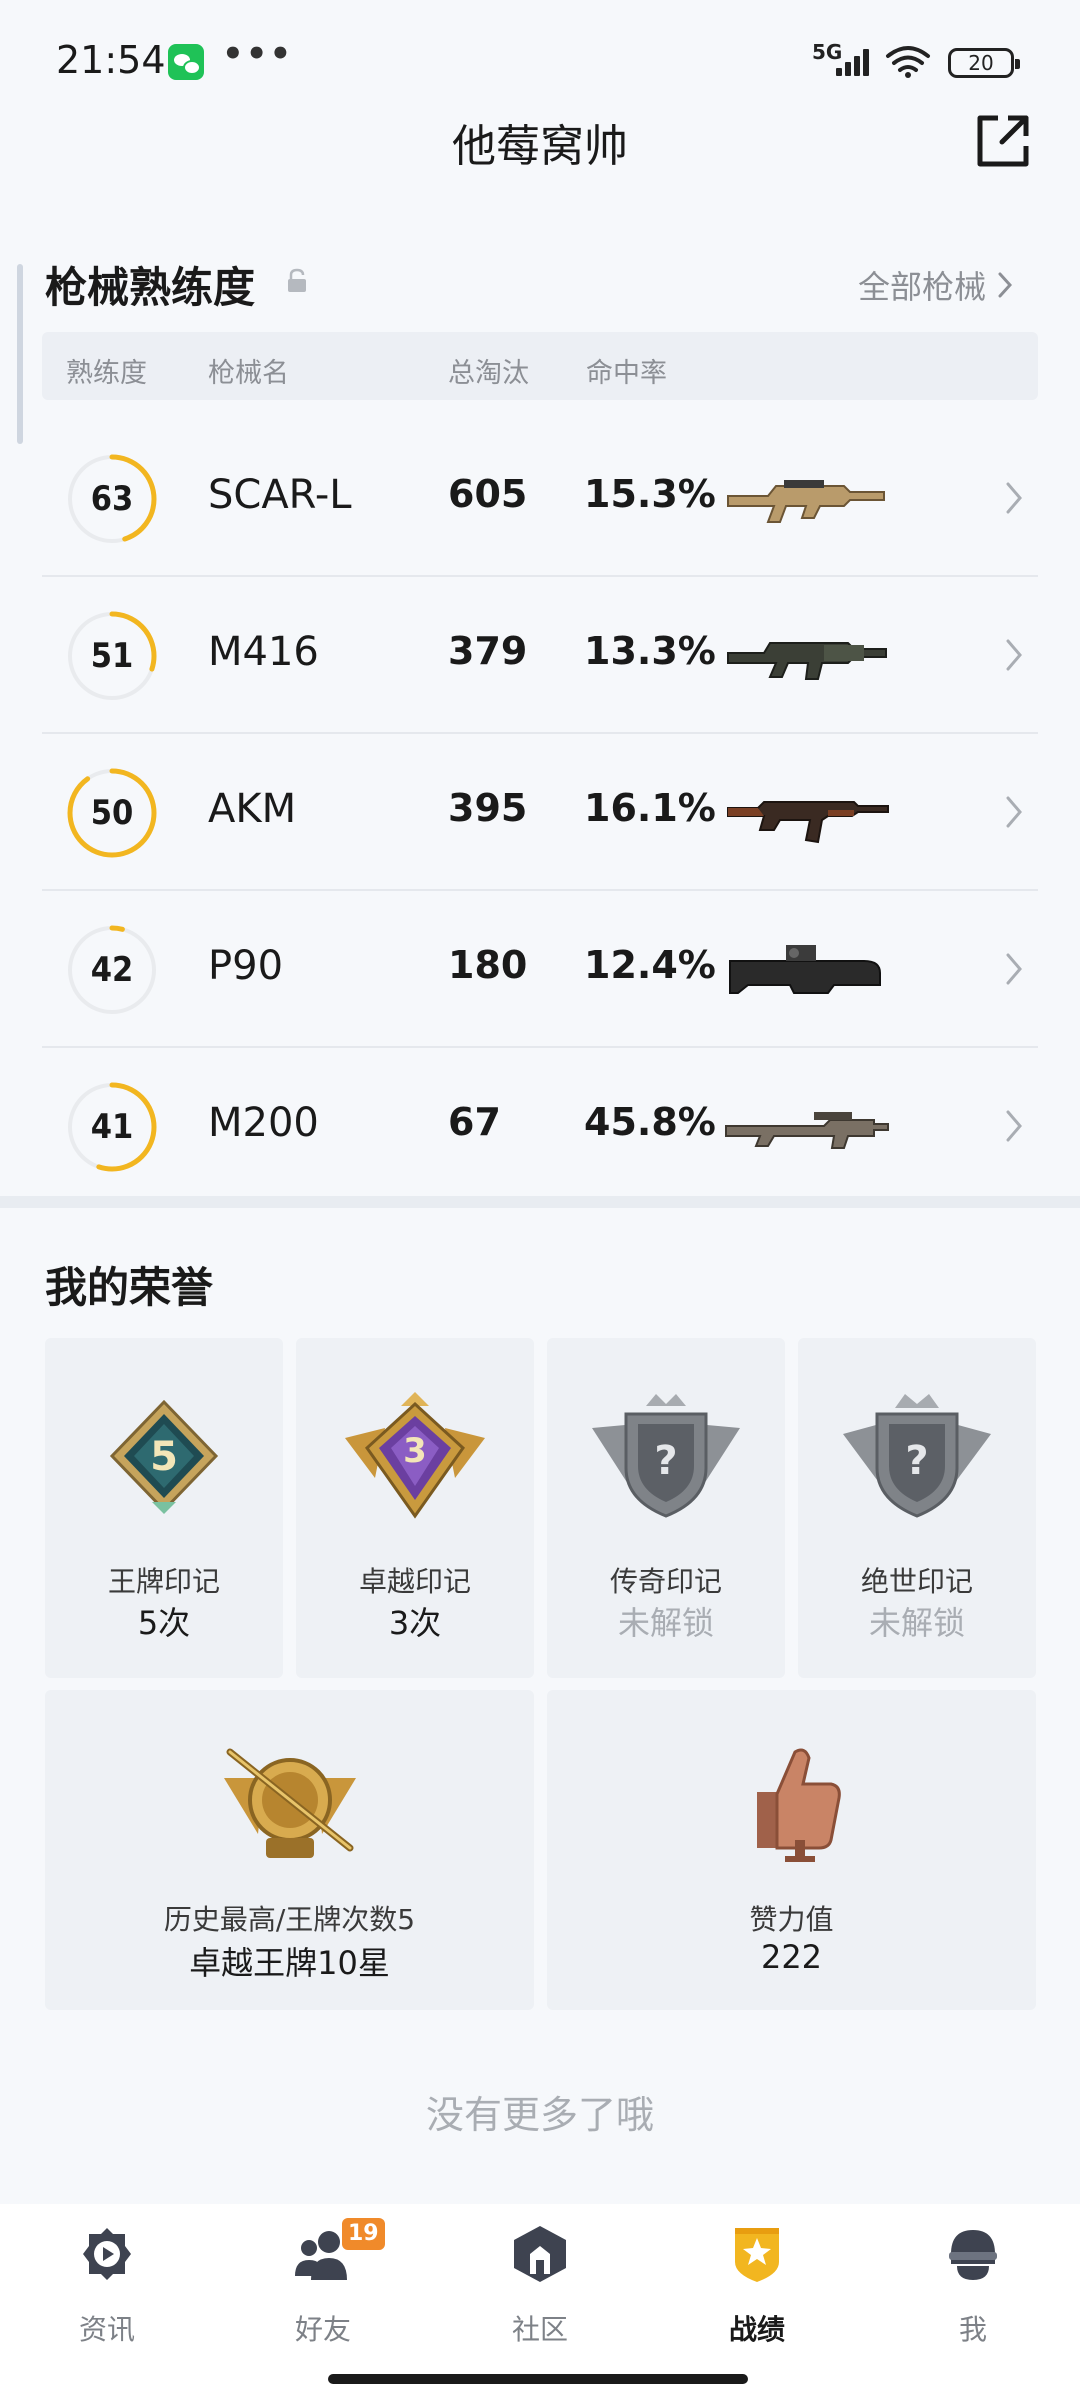 This screenshot has height=2400, width=1080. I want to click on weapon-row: 42 P90 180 12.4%, so click(540, 969).